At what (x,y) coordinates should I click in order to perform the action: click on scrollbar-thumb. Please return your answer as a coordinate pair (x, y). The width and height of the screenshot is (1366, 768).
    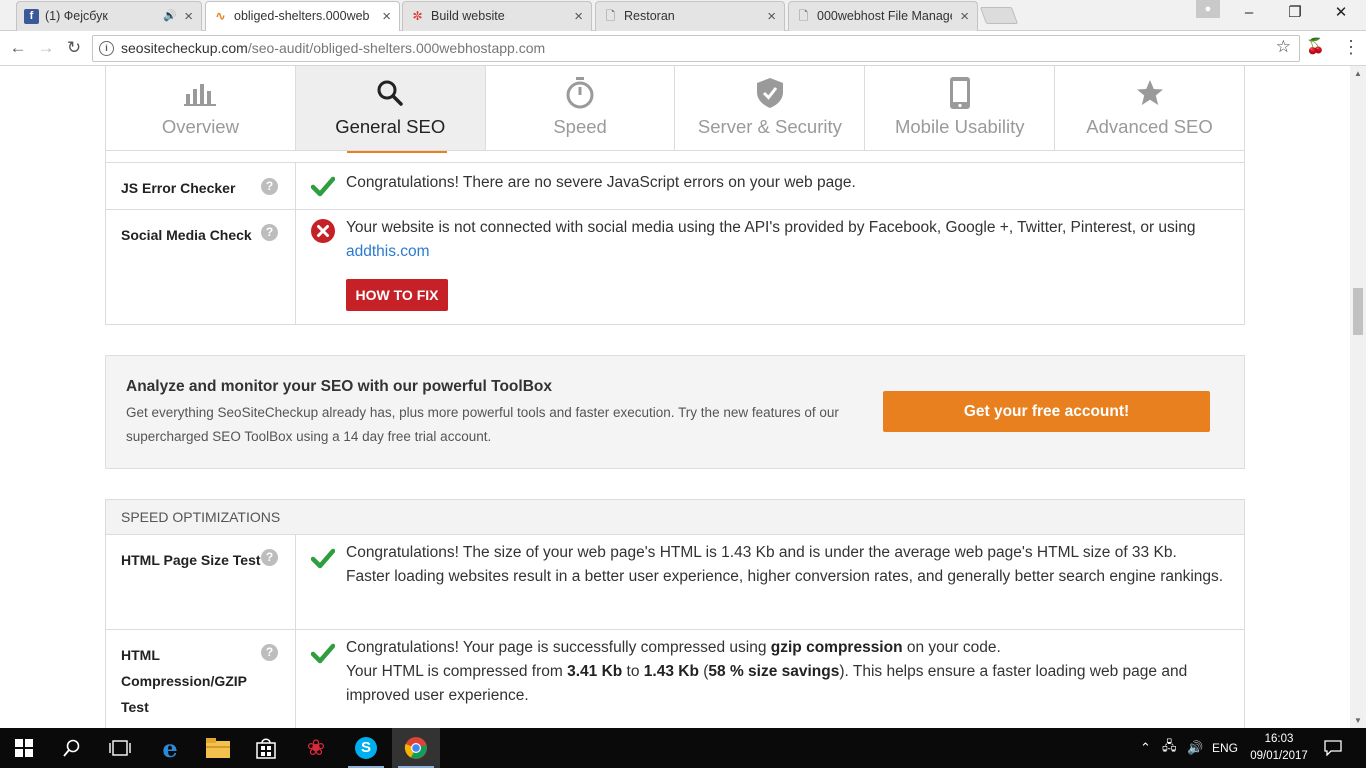
    Looking at the image, I should click on (1358, 311).